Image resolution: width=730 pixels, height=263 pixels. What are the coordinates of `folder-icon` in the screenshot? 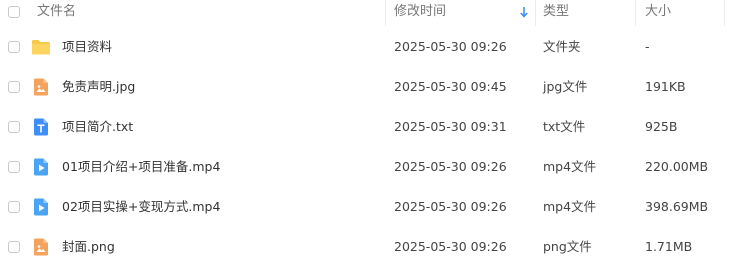 It's located at (41, 47).